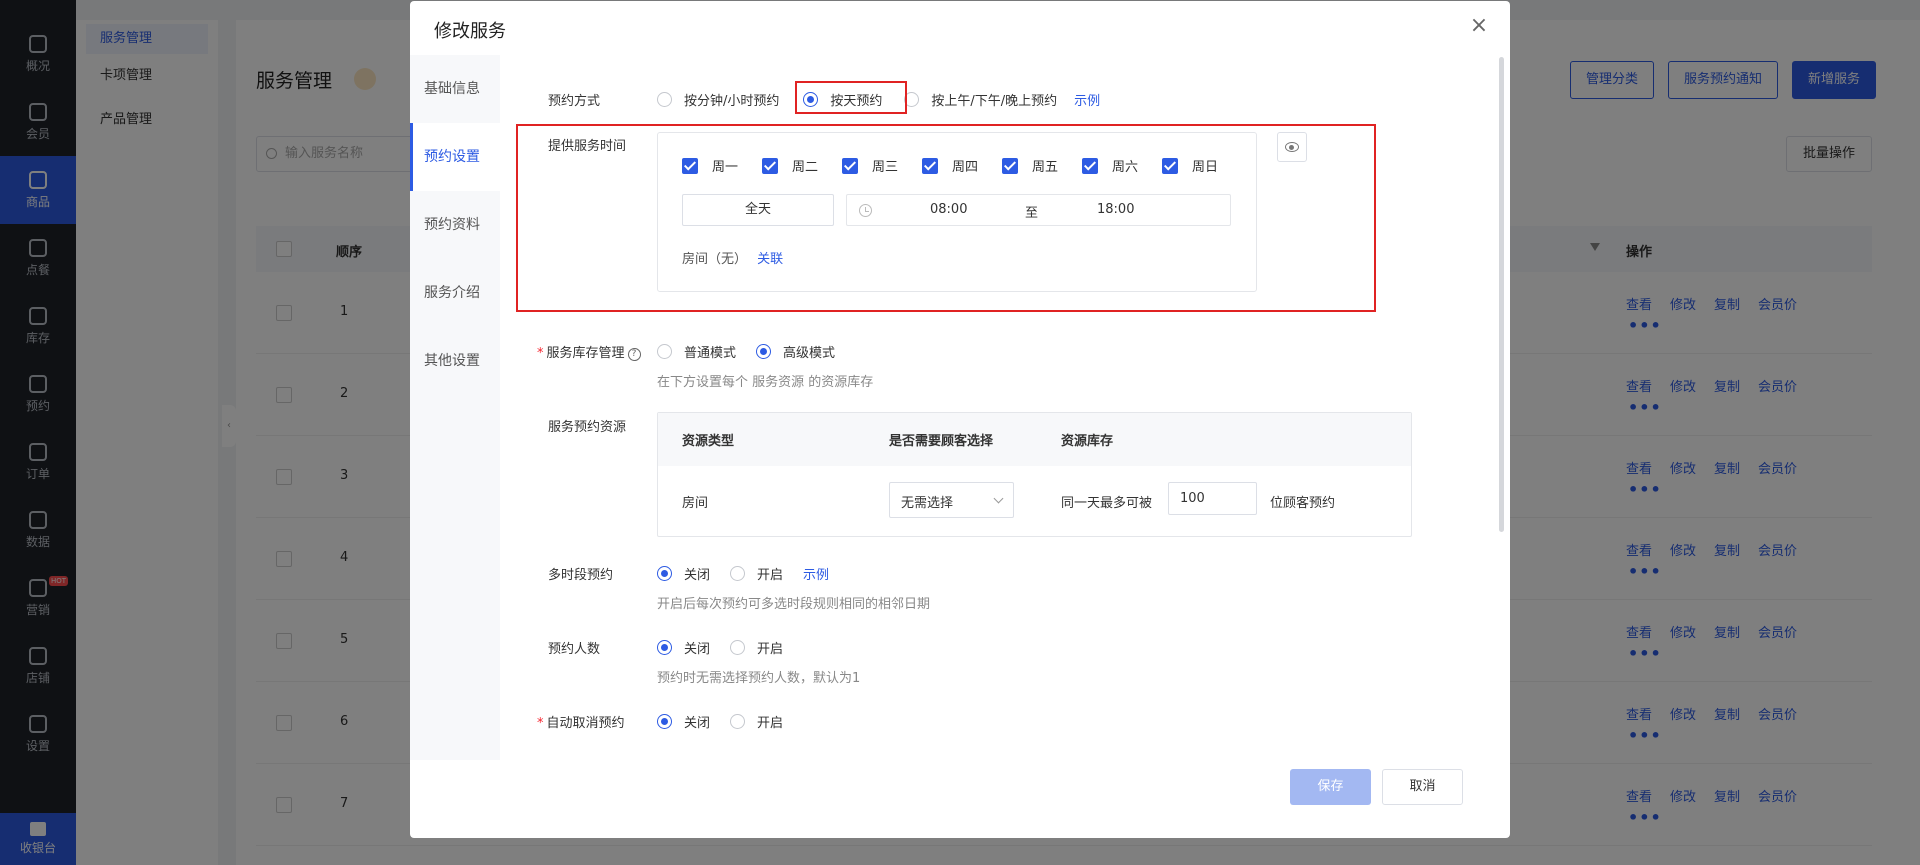 This screenshot has width=1920, height=865. What do you see at coordinates (470, 31) in the screenshot?
I see `modal-title: 修改服务` at bounding box center [470, 31].